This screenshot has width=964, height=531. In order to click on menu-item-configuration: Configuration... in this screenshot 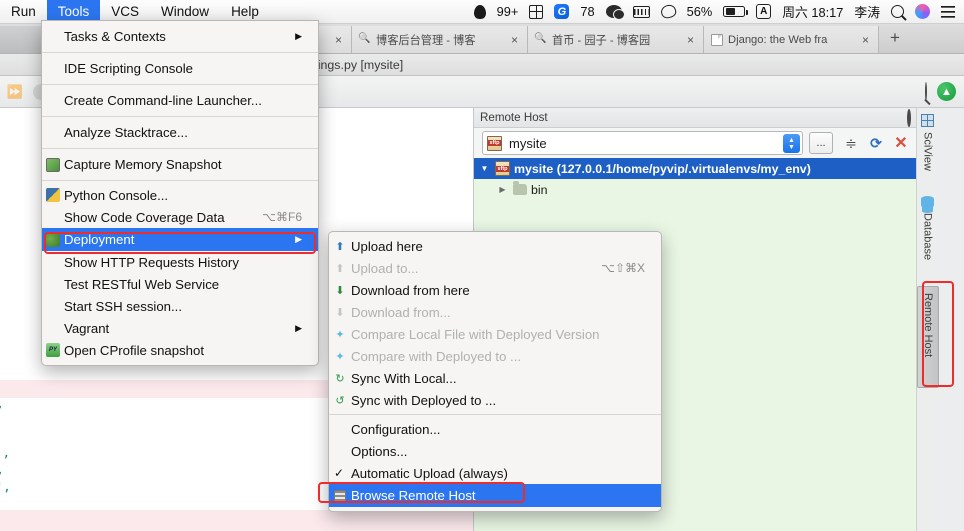, I will do `click(495, 429)`.